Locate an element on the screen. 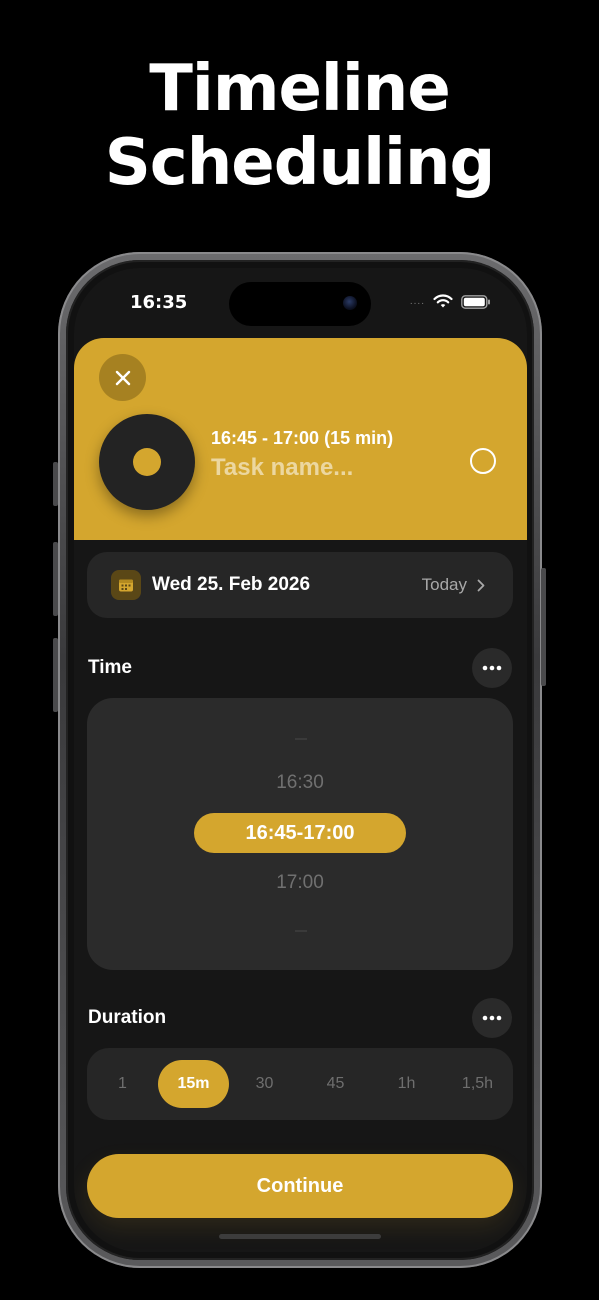 The image size is (599, 1300). duration-more-button is located at coordinates (492, 1018).